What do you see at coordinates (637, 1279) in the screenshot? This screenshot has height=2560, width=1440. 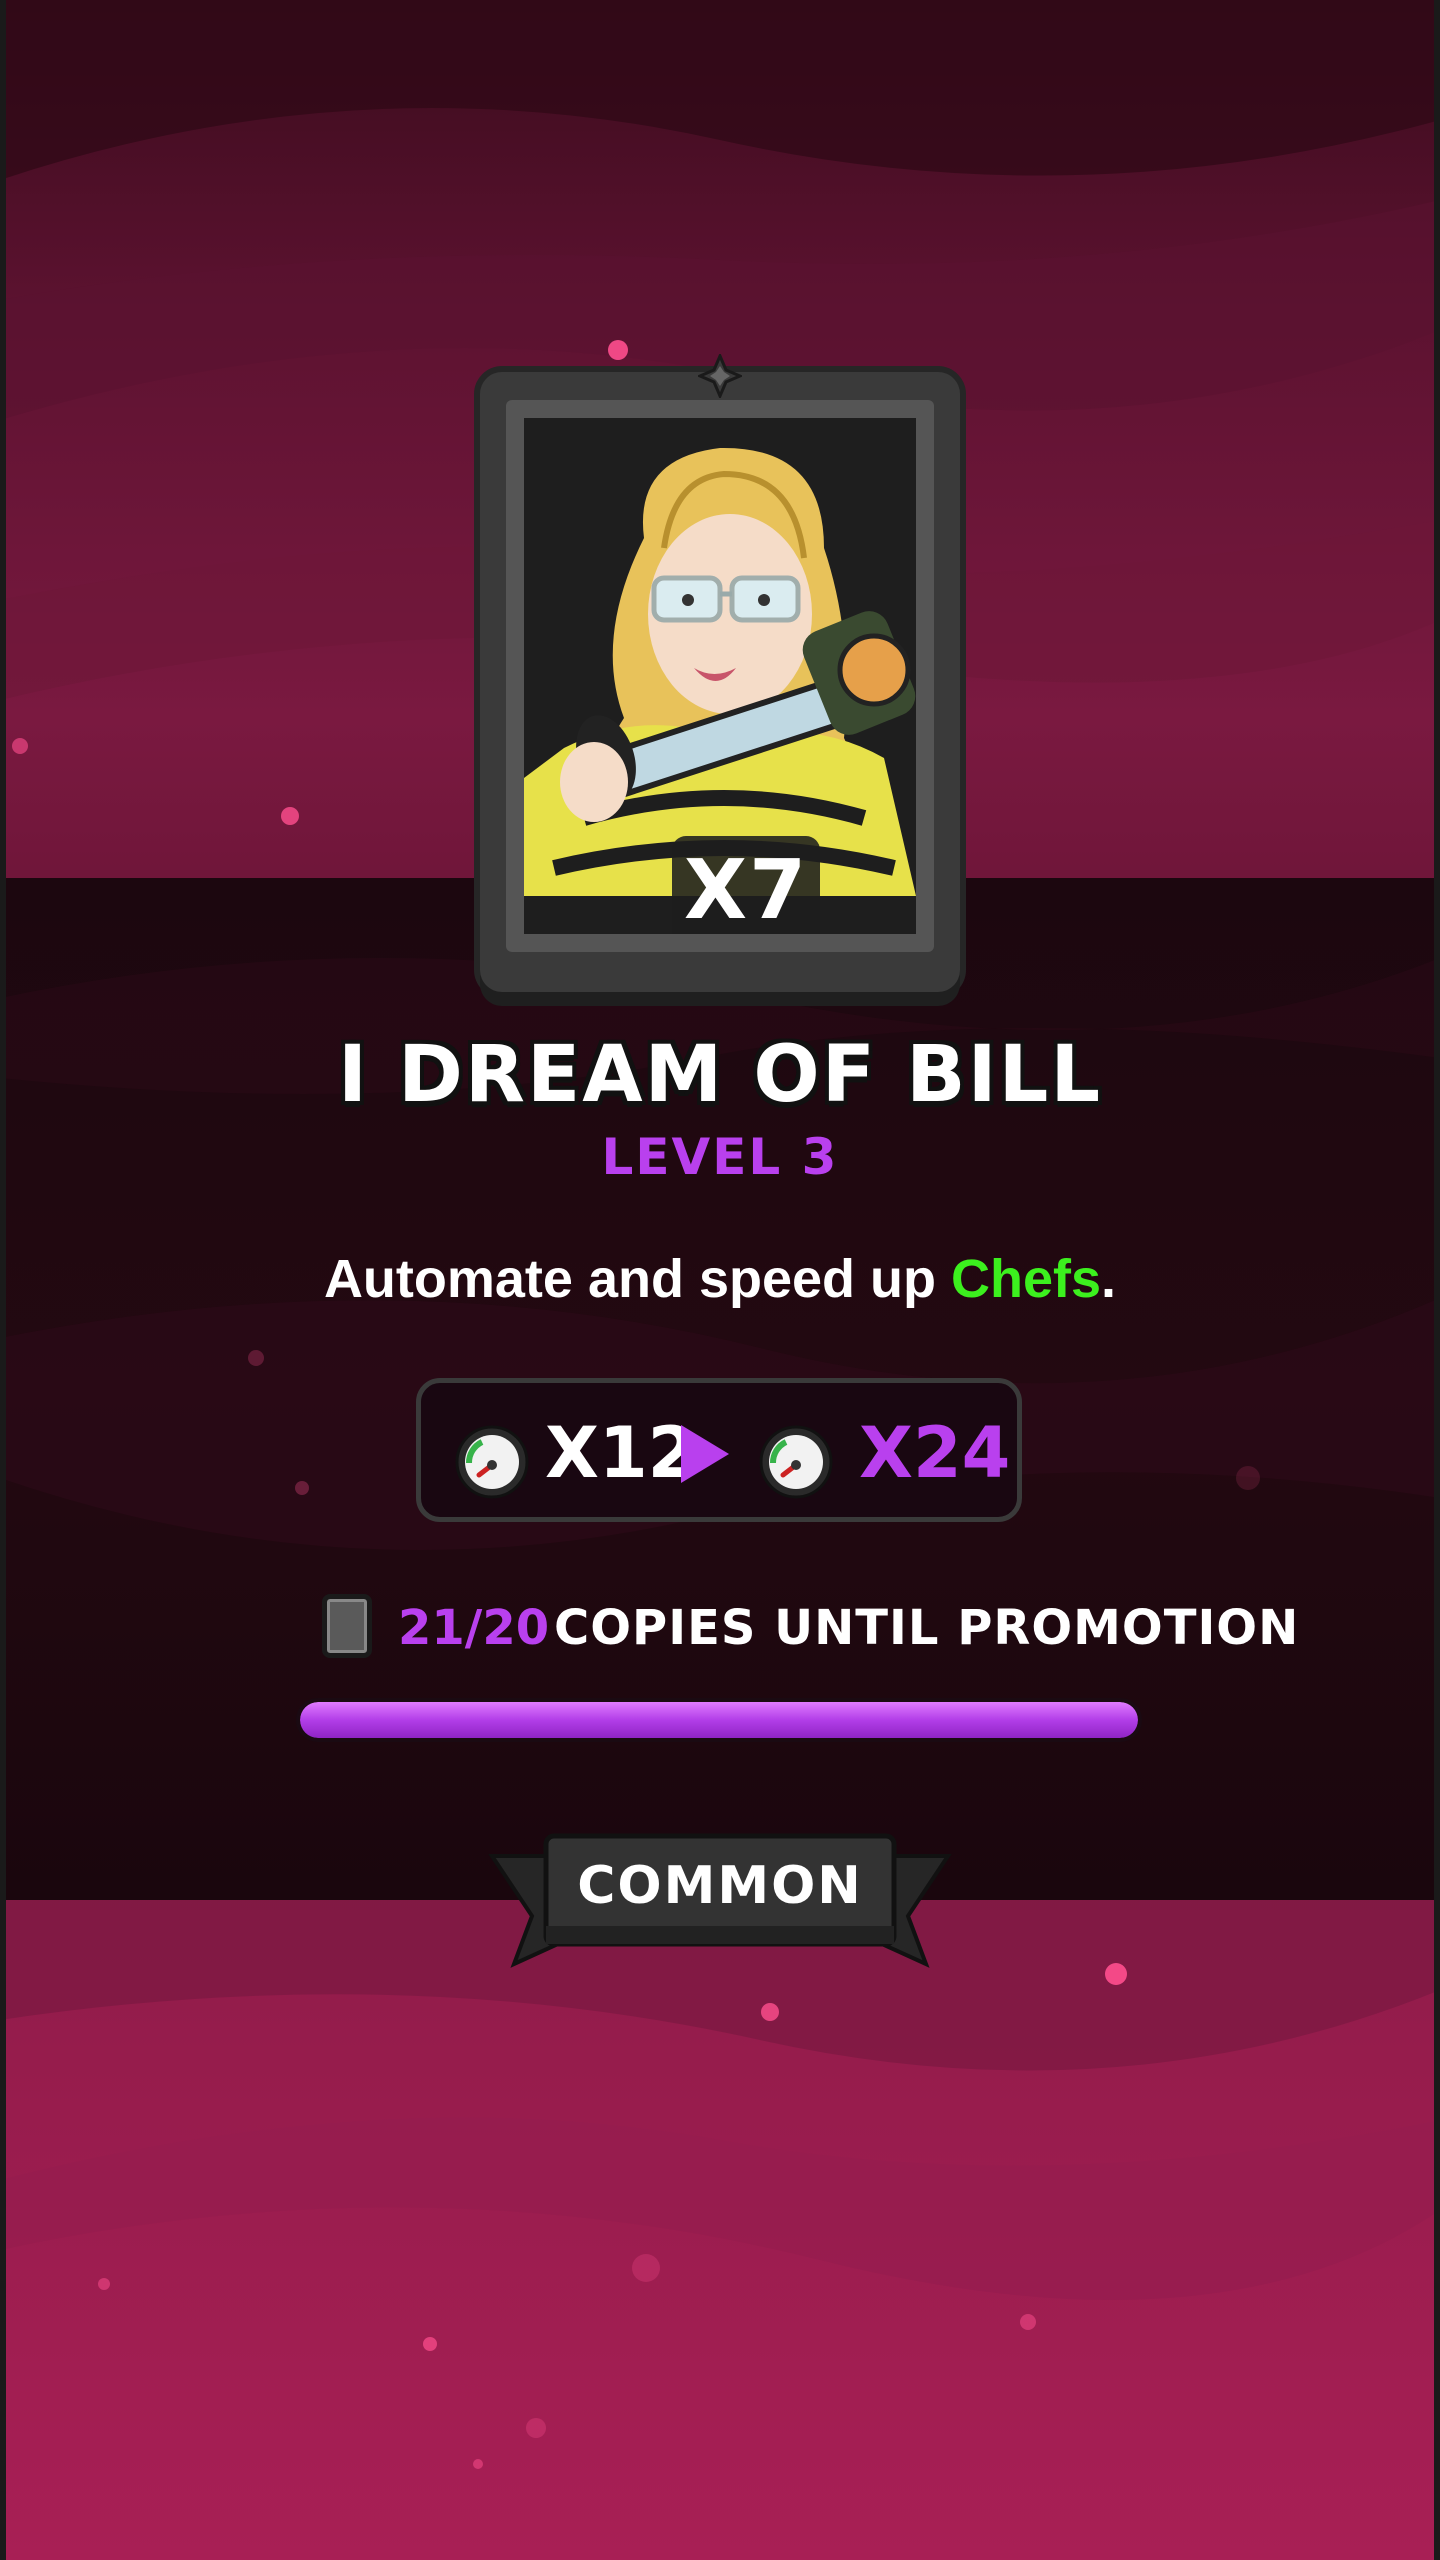 I see `description-prefix: Automate and speed up` at bounding box center [637, 1279].